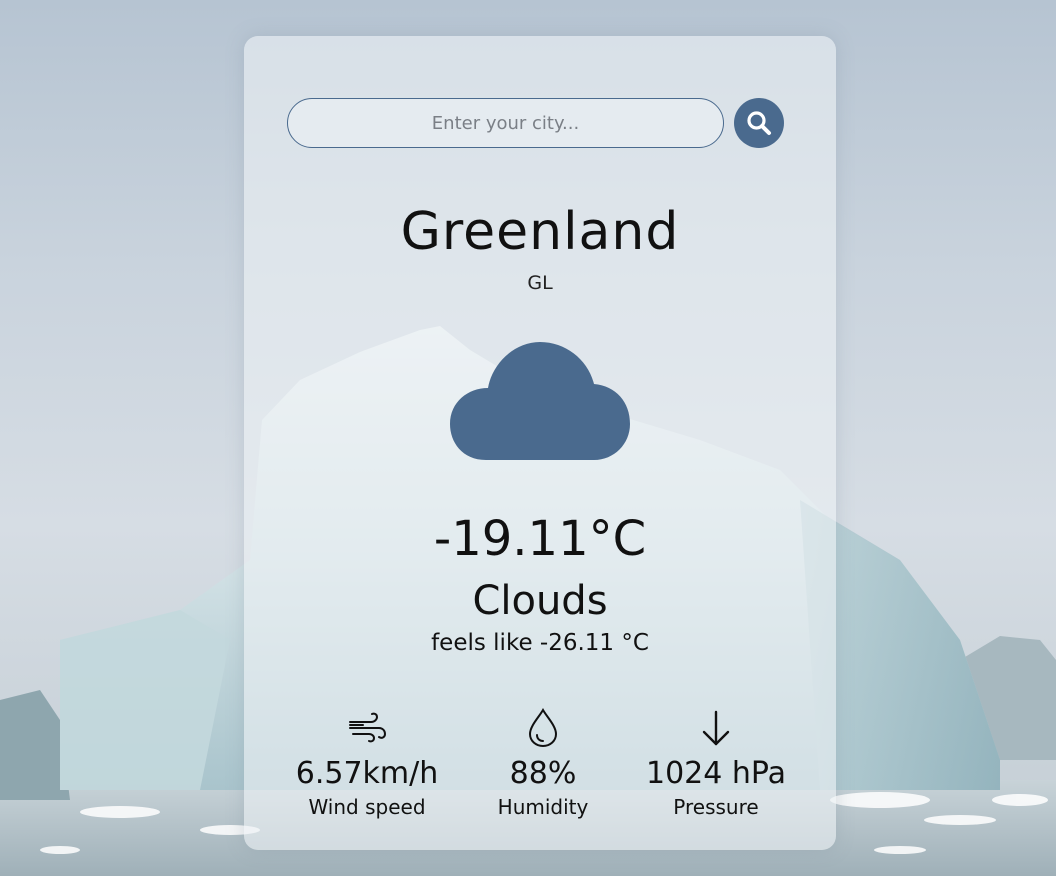 This screenshot has width=1056, height=876. I want to click on wind-icon, so click(368, 727).